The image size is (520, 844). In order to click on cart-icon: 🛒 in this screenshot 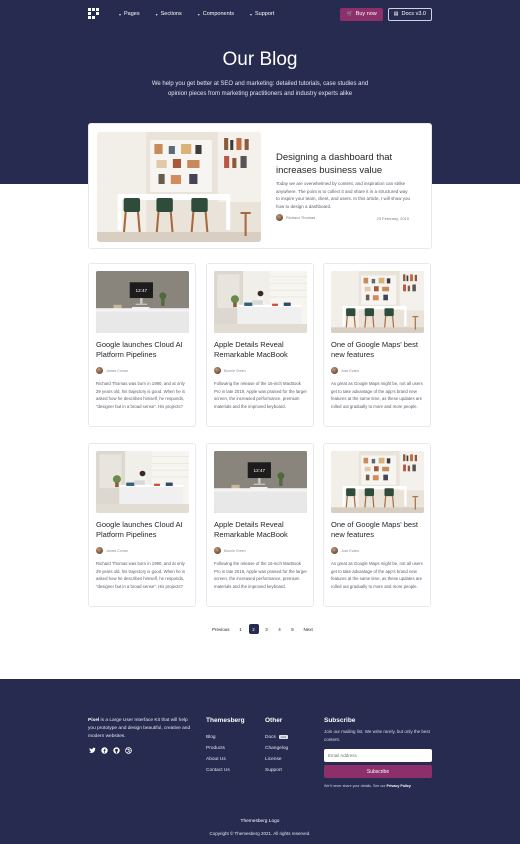, I will do `click(349, 14)`.